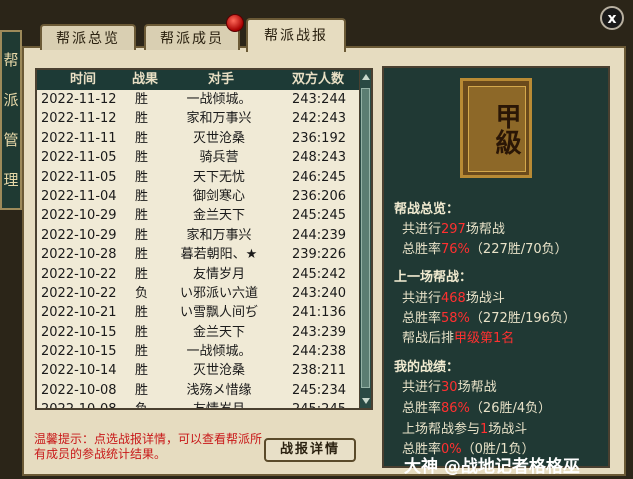 This screenshot has width=633, height=479. I want to click on cell-opponent: 天下无忧, so click(218, 177).